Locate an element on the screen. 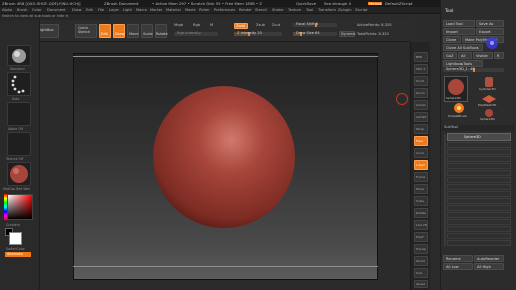  menu-color: Color is located at coordinates (36, 10).